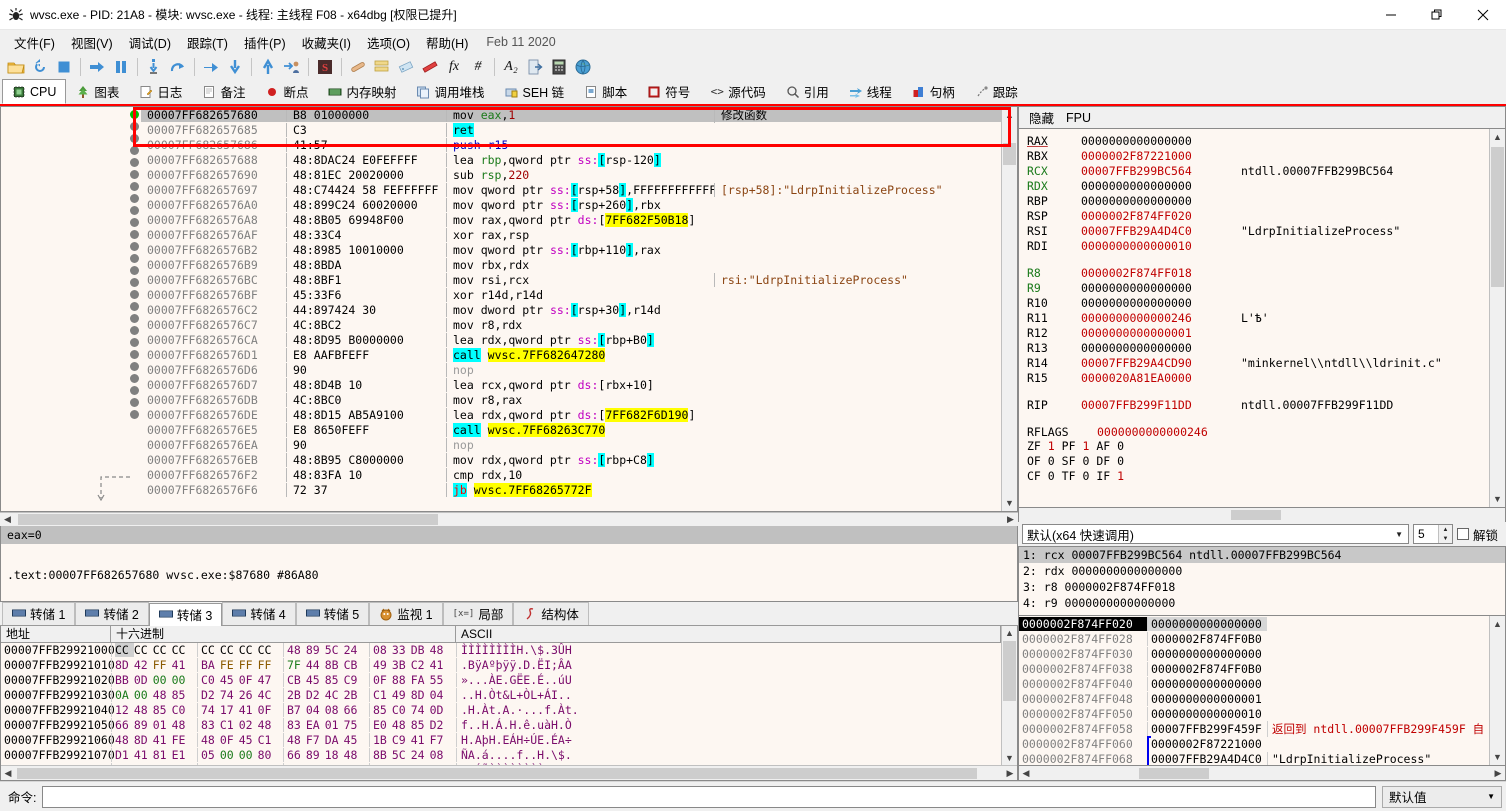 The height and width of the screenshot is (811, 1506). I want to click on menu-trace: 跟踪(T), so click(207, 42).